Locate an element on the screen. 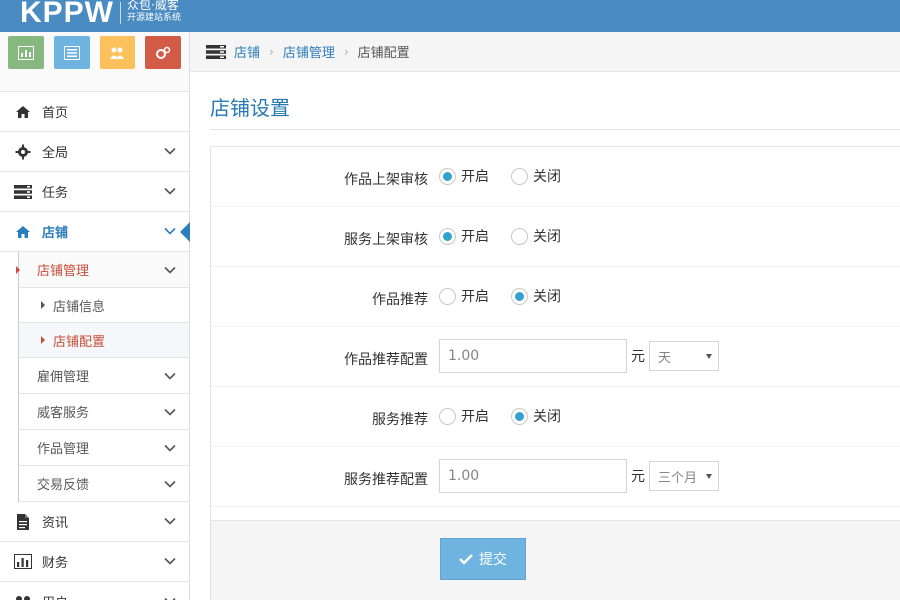 This screenshot has height=600, width=900. sidebar-item-home: 首页 is located at coordinates (94, 112).